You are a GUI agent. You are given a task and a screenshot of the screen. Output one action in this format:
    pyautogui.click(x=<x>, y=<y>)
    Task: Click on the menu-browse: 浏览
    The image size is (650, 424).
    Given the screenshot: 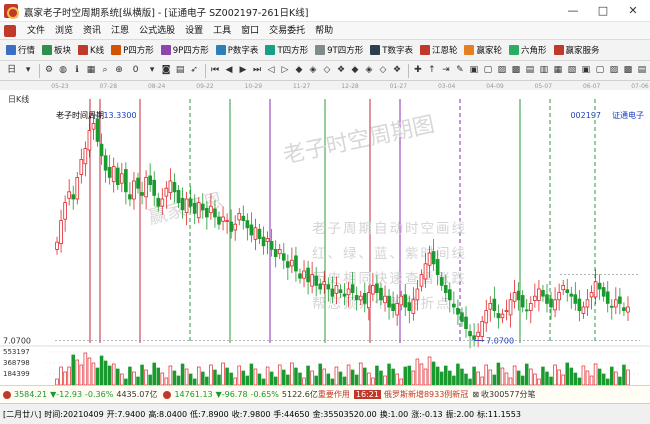 What is the action you would take?
    pyautogui.click(x=64, y=31)
    